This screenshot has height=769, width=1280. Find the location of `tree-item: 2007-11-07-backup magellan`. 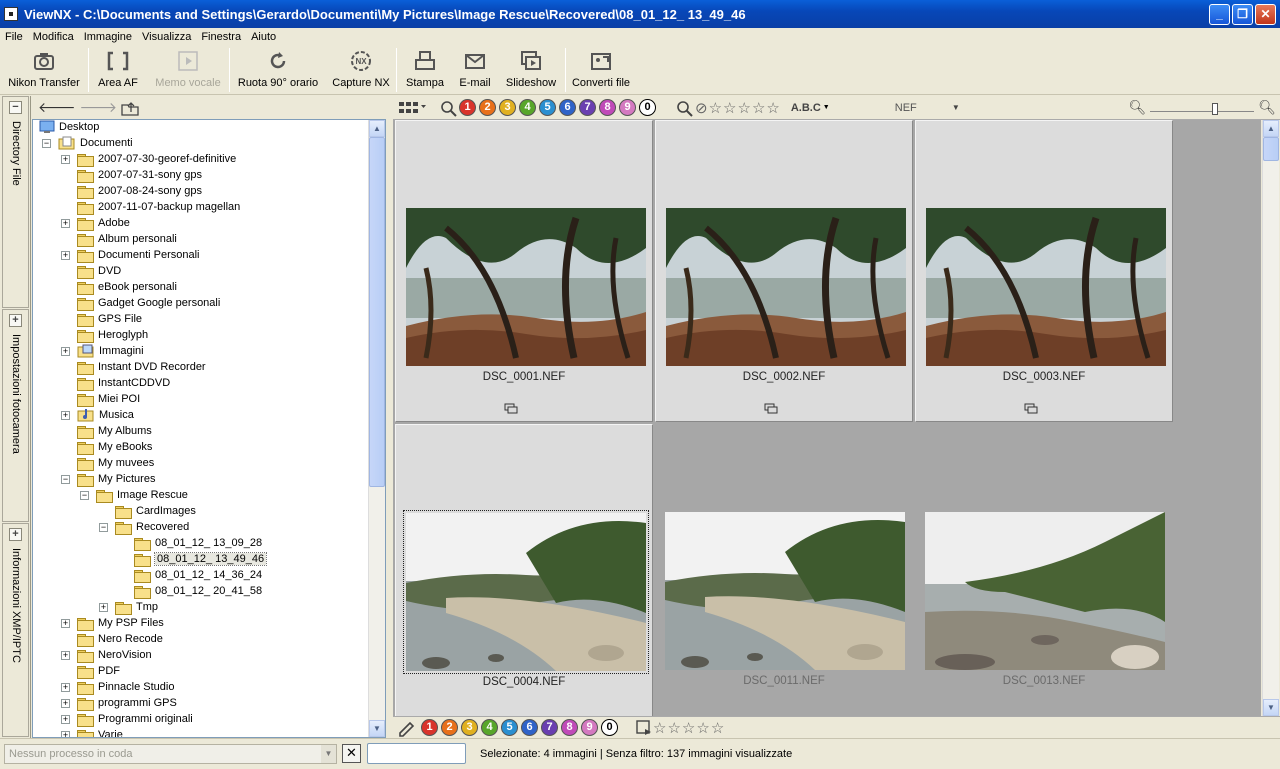

tree-item: 2007-11-07-backup magellan is located at coordinates (158, 207).